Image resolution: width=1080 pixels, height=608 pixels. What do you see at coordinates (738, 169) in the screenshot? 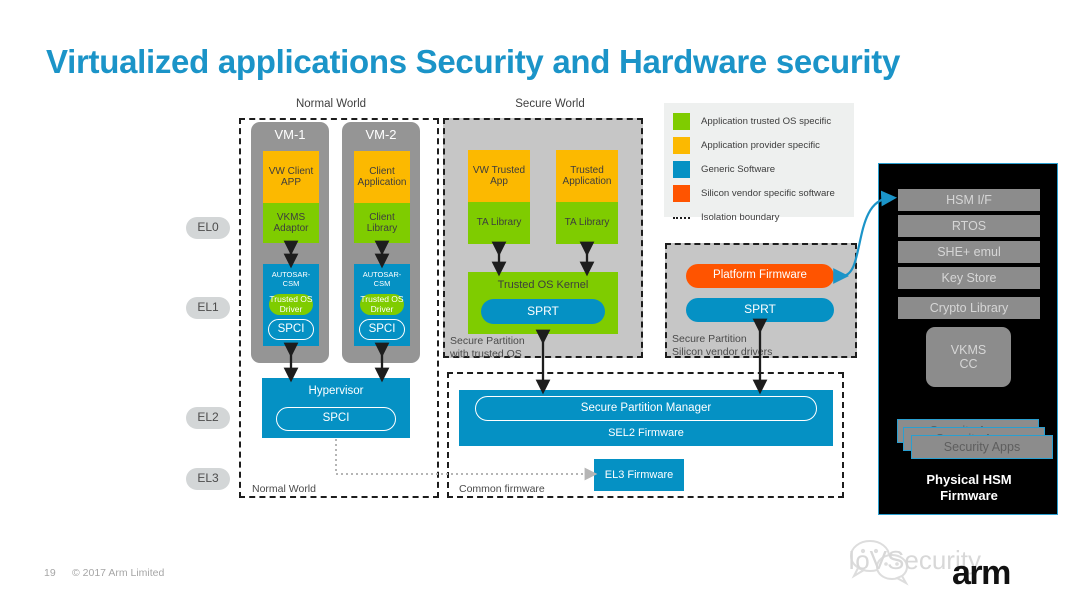
I see `legend-label: Generic Software` at bounding box center [738, 169].